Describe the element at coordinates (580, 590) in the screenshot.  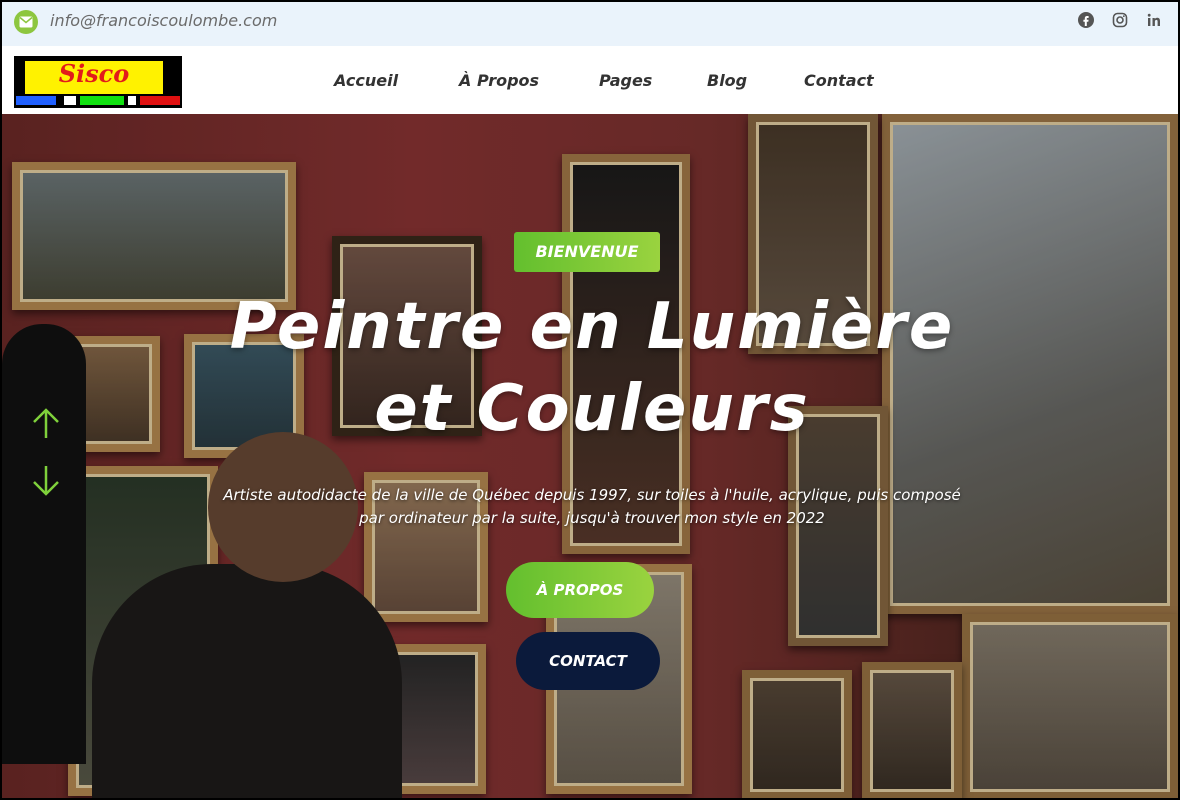
I see `about-button: À PROPOS` at that location.